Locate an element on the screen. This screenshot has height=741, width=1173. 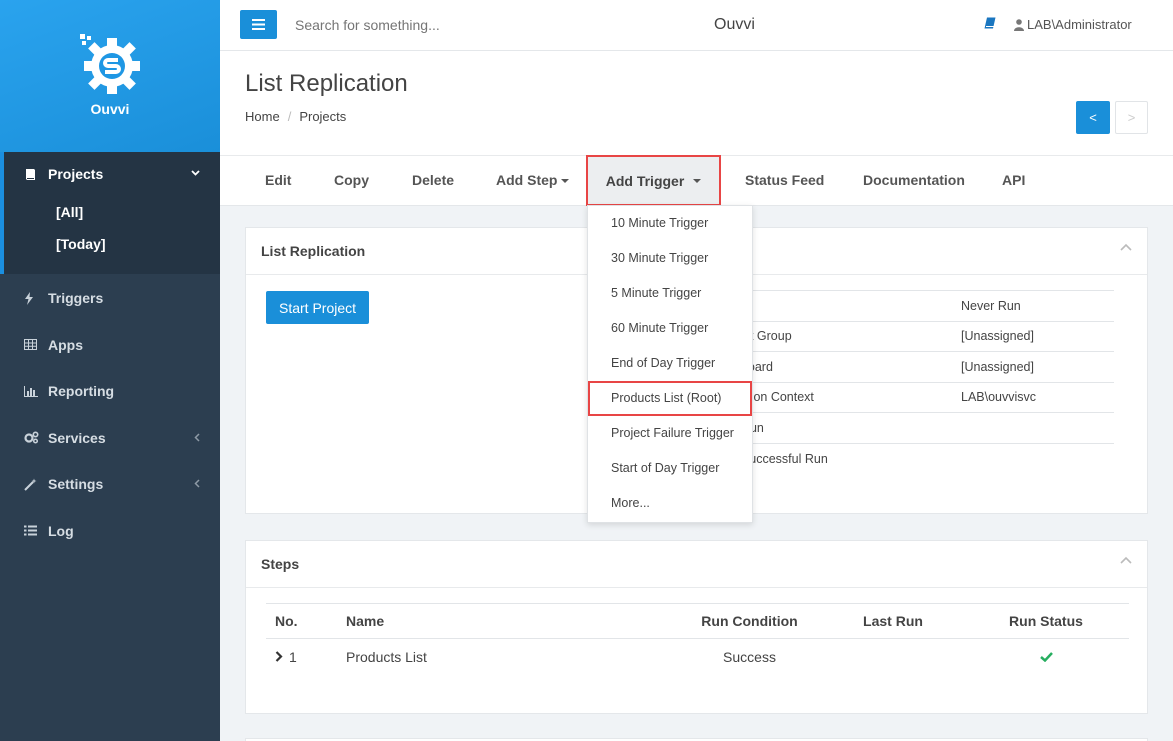
info-value: Never Run is located at coordinates (1037, 305).